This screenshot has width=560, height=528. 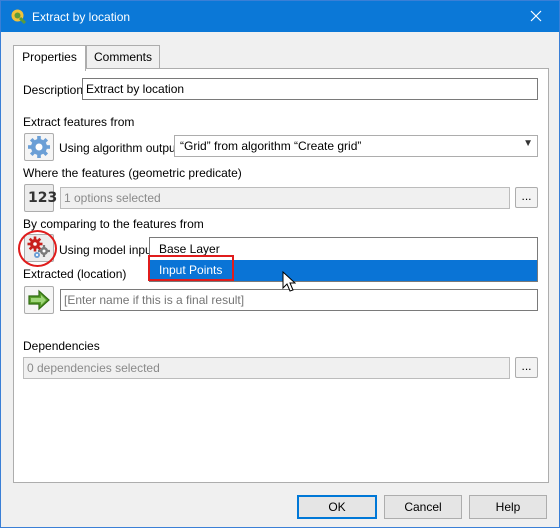 What do you see at coordinates (285, 198) in the screenshot?
I see `predicate-field: 1 options selected` at bounding box center [285, 198].